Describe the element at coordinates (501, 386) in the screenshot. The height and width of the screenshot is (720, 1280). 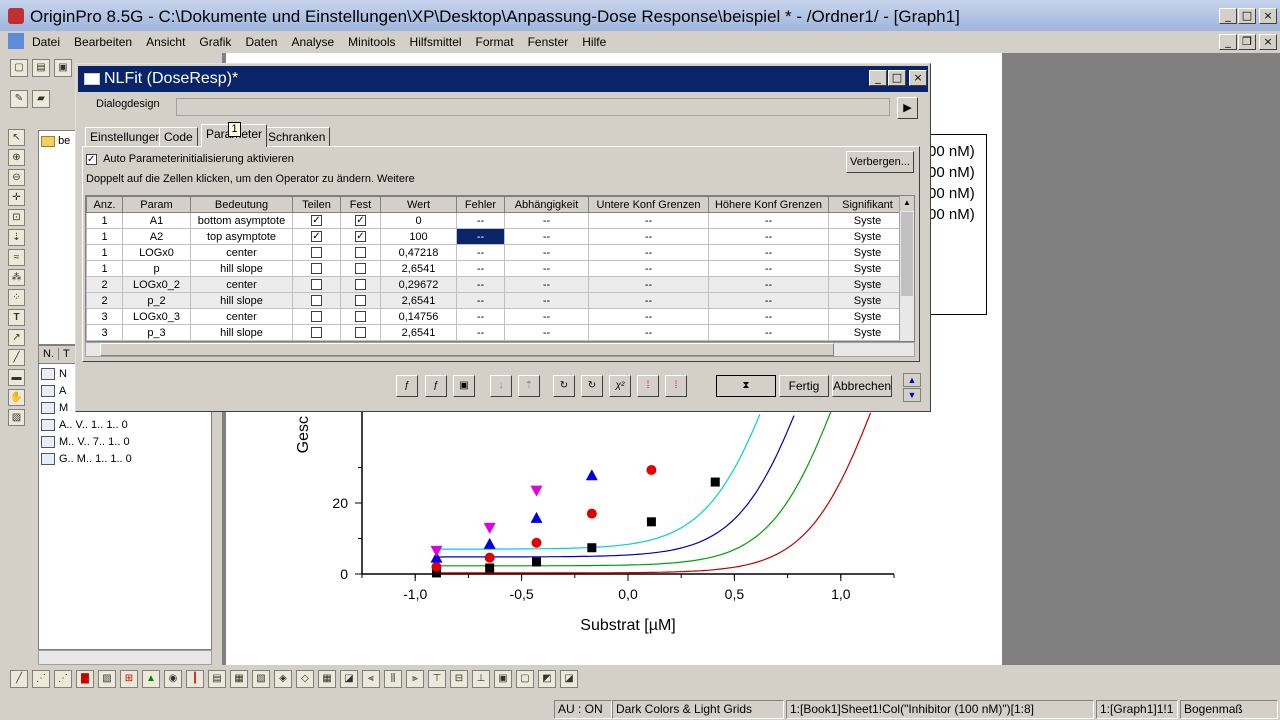
I see `param-init-icon: ↓` at that location.